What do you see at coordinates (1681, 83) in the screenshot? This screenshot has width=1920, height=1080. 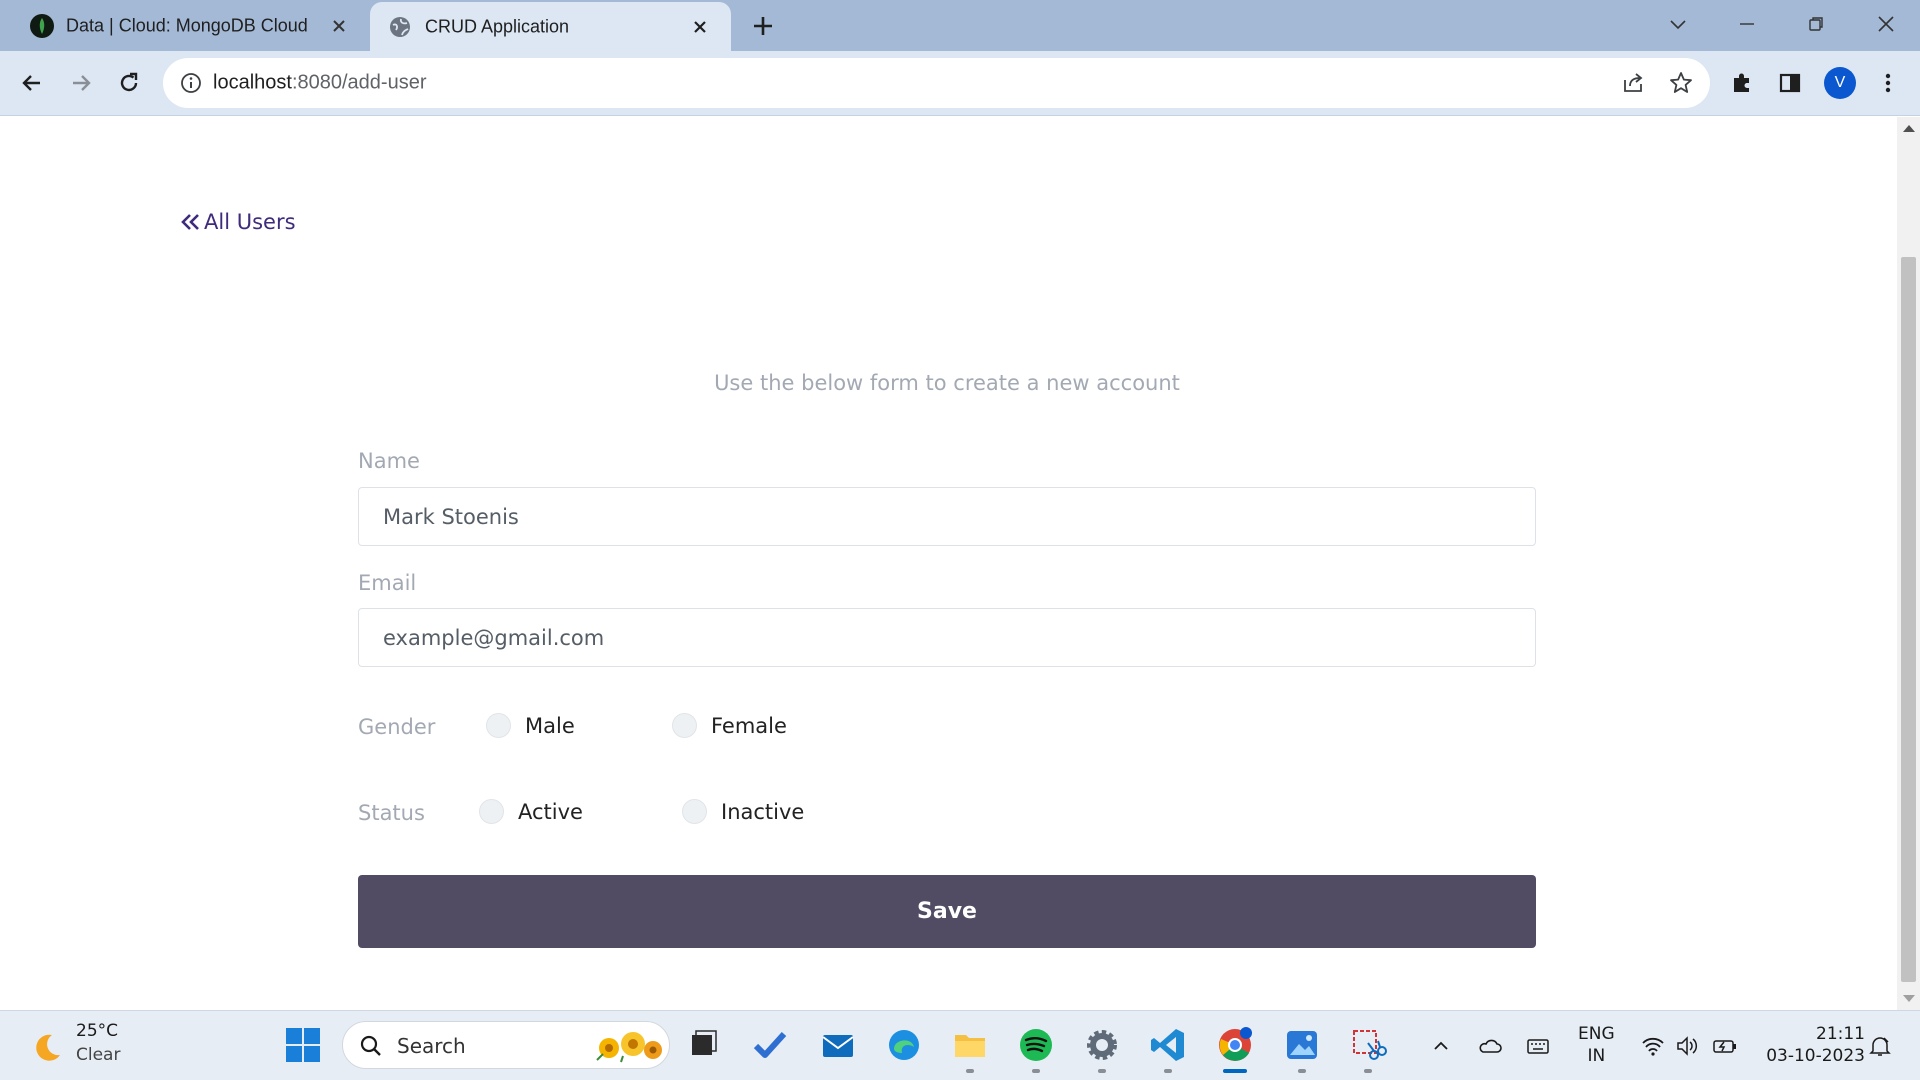 I see `bookmark-star-icon` at bounding box center [1681, 83].